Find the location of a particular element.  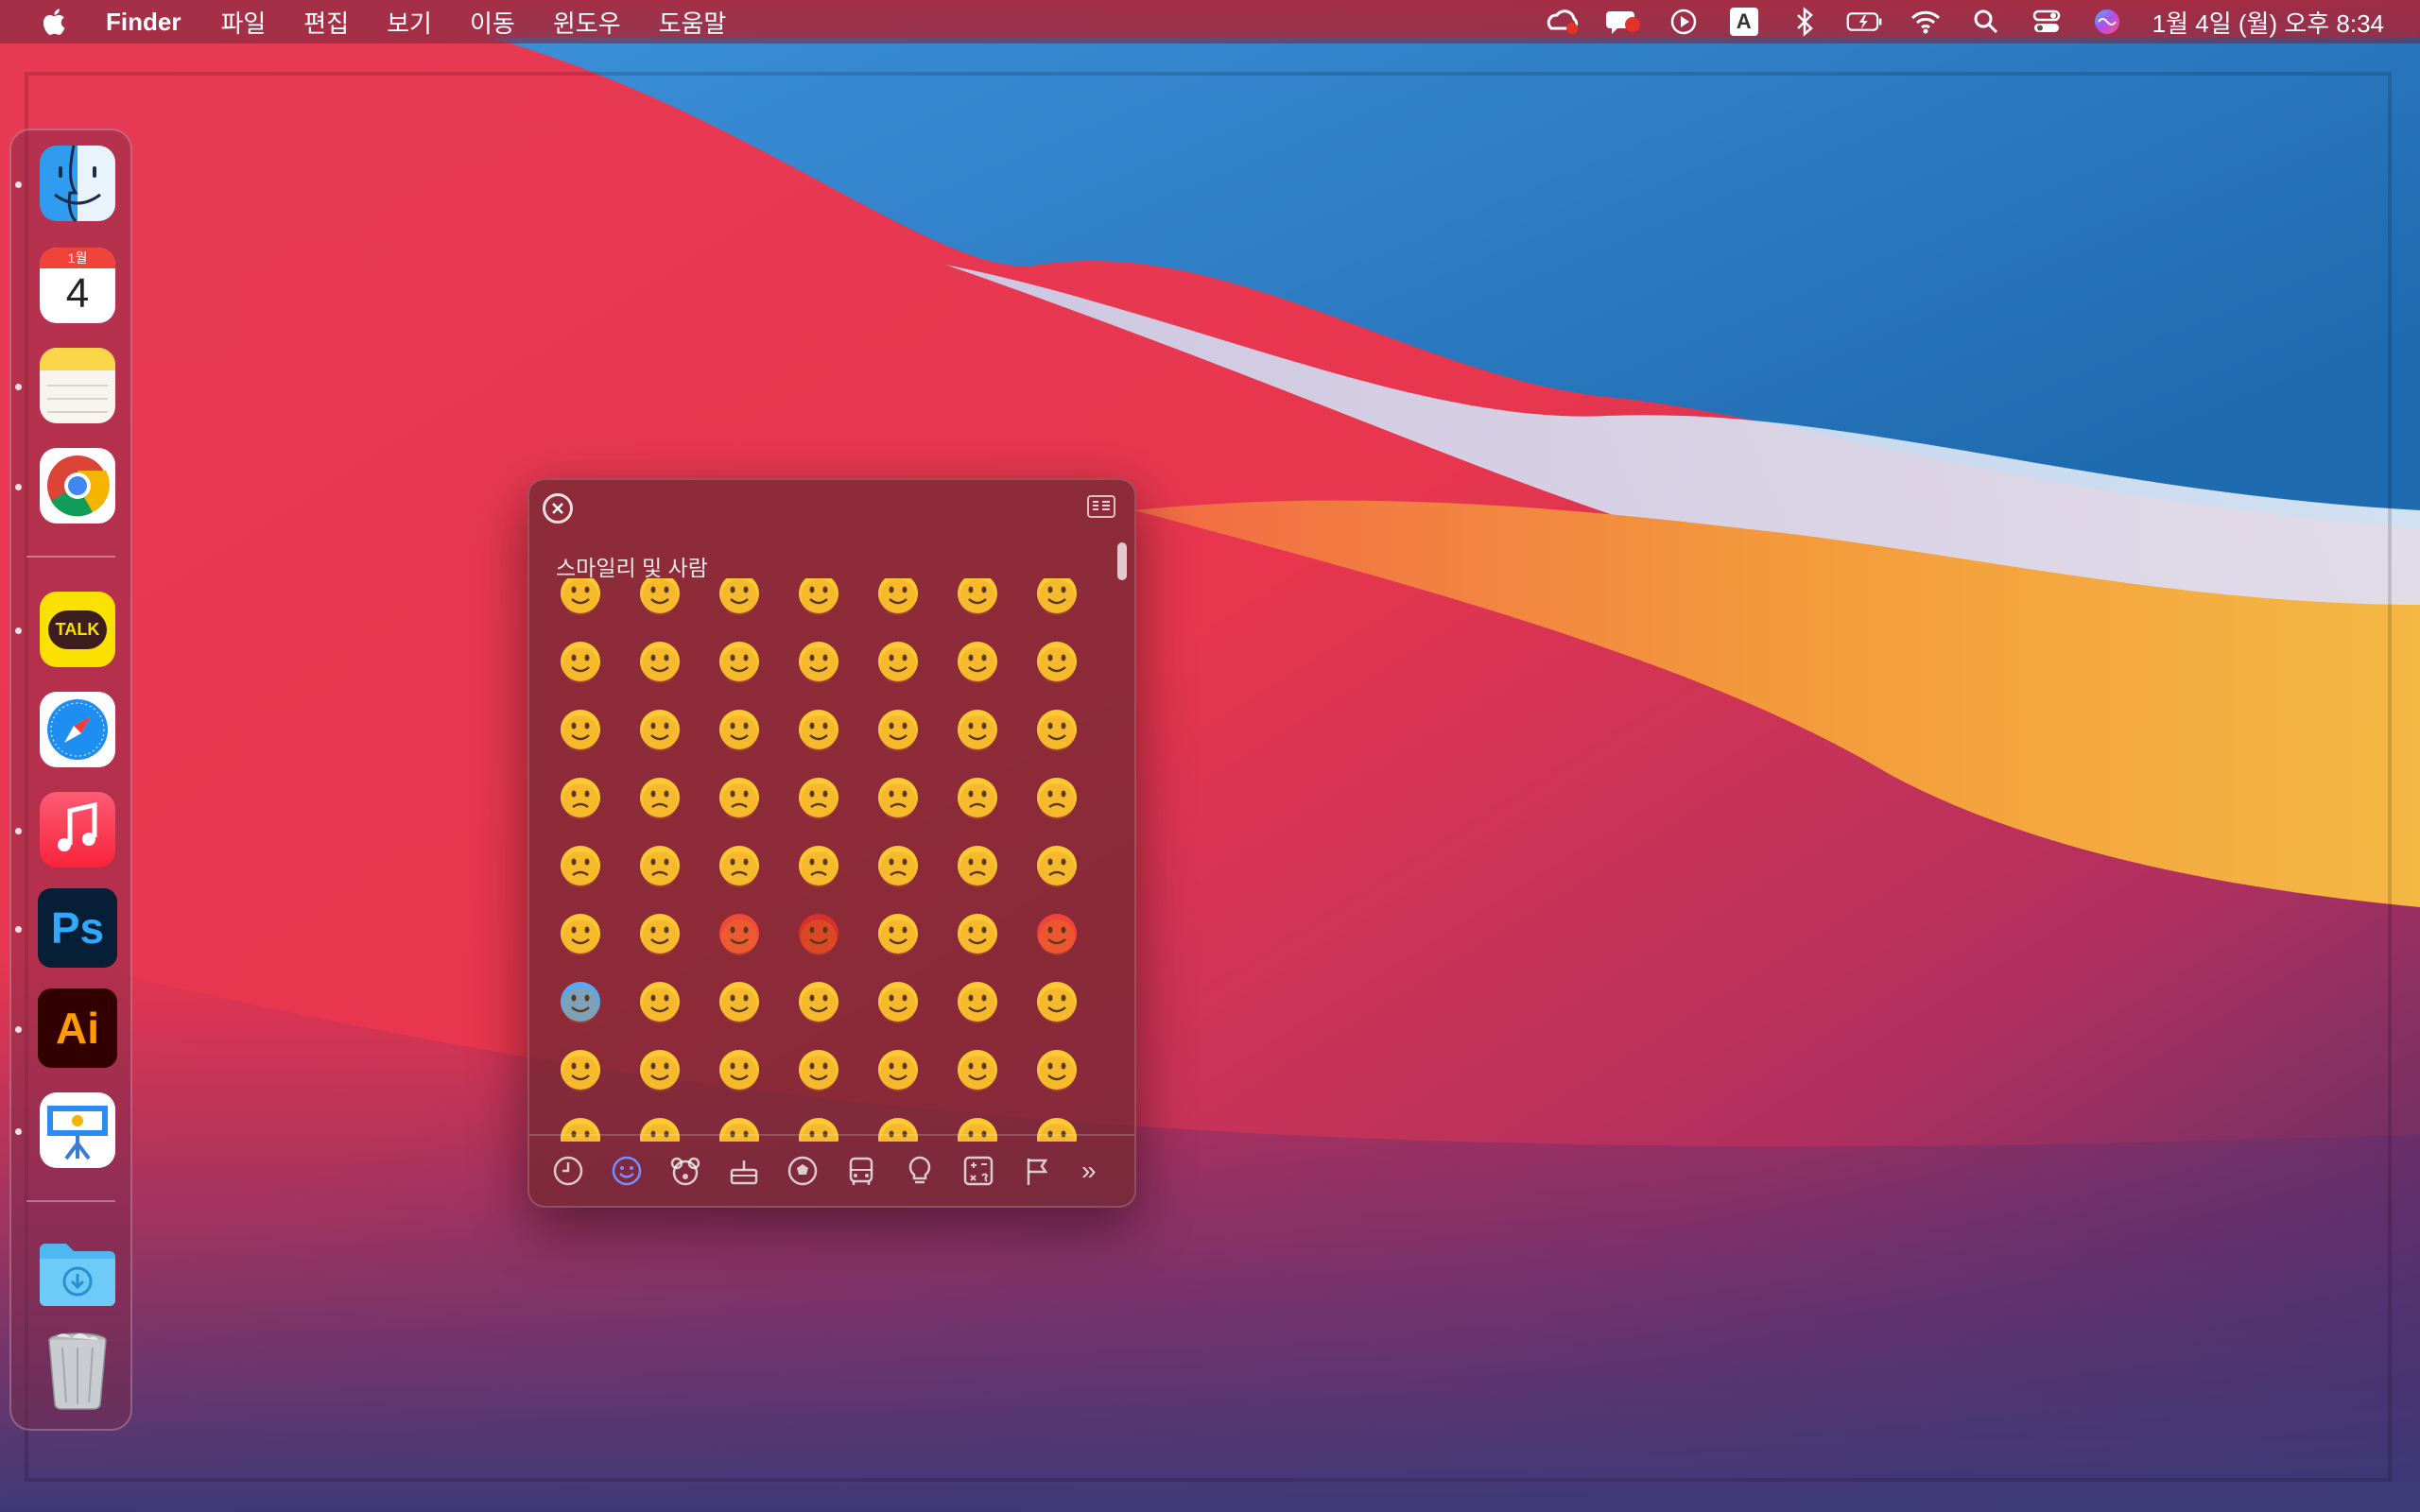

menu-window: 윈도우 is located at coordinates (587, 22).